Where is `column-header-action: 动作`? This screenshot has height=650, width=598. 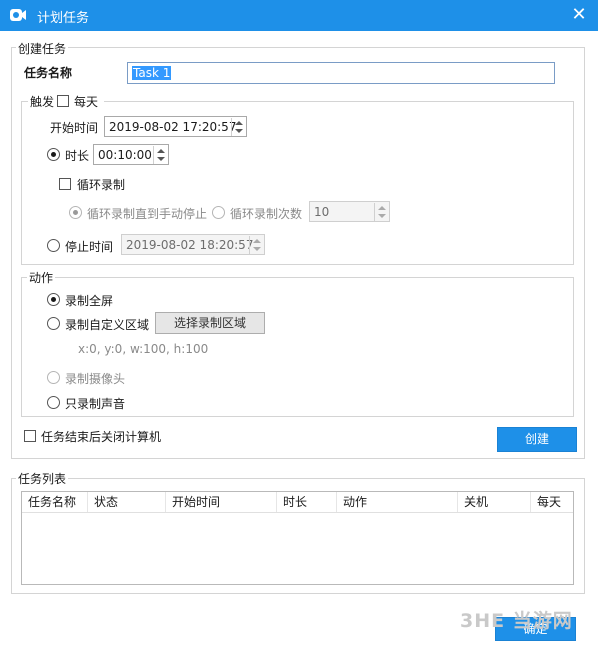
column-header-action: 动作 is located at coordinates (397, 502).